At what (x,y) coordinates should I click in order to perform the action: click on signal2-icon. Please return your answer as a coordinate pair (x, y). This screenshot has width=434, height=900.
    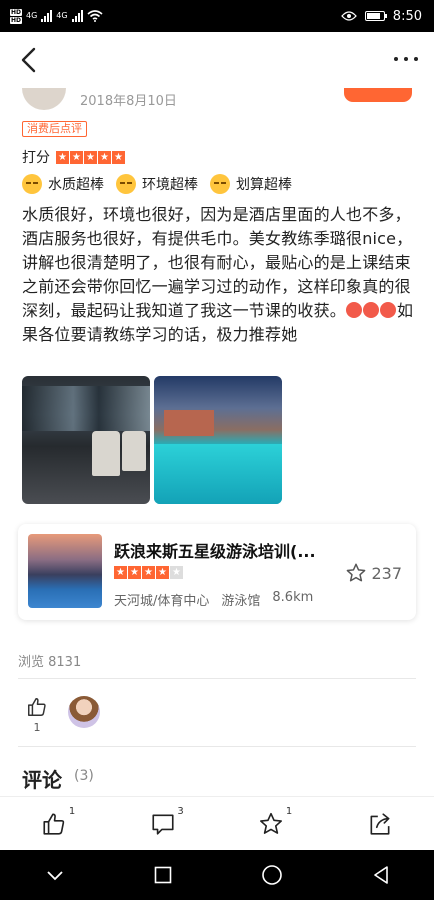
    Looking at the image, I should click on (77, 16).